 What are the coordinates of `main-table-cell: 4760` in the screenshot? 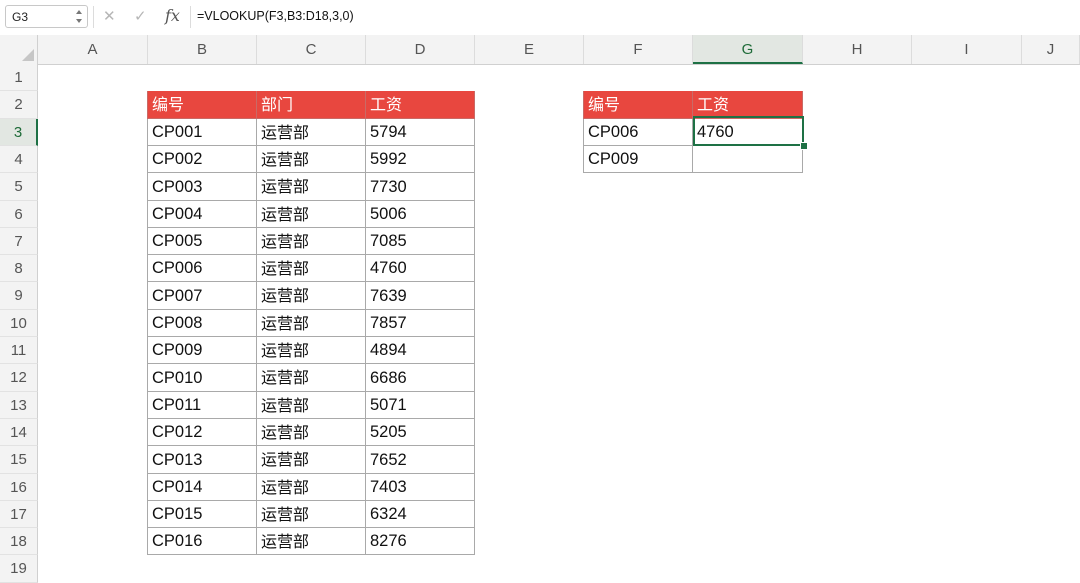 It's located at (420, 268).